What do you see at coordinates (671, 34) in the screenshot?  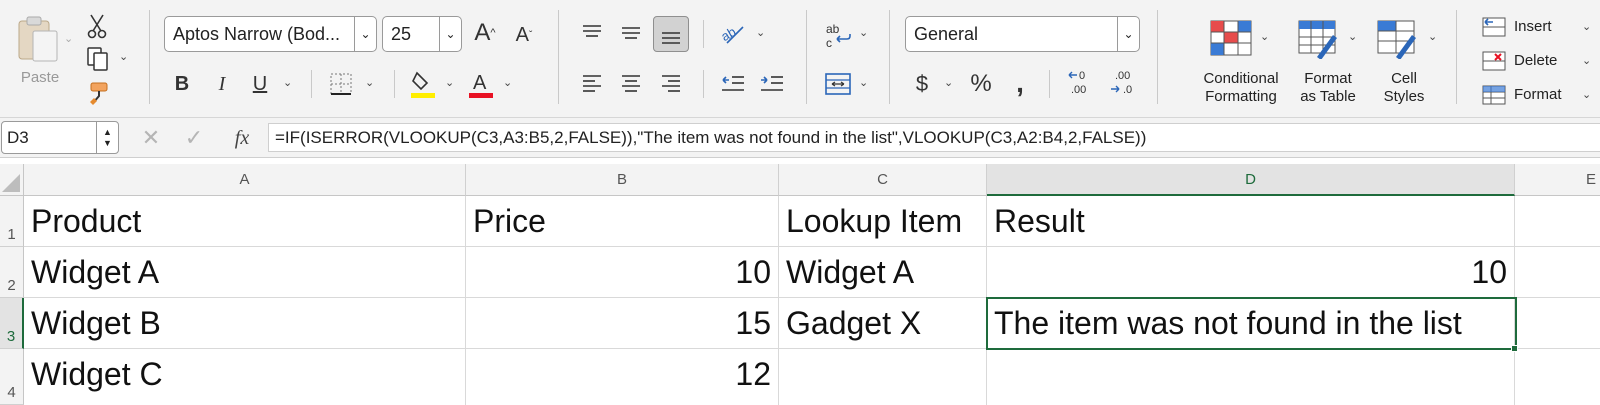 I see `align-bottom-icon` at bounding box center [671, 34].